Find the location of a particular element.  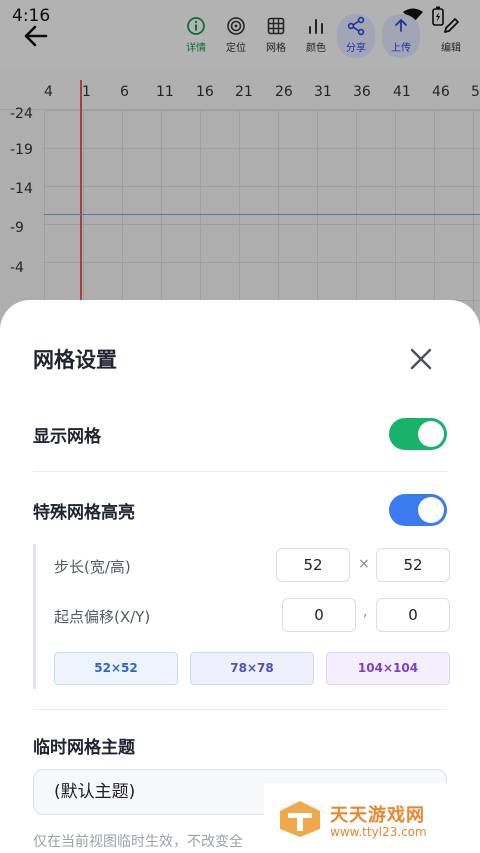

watermark-title: 天天游戏网 is located at coordinates (377, 815).